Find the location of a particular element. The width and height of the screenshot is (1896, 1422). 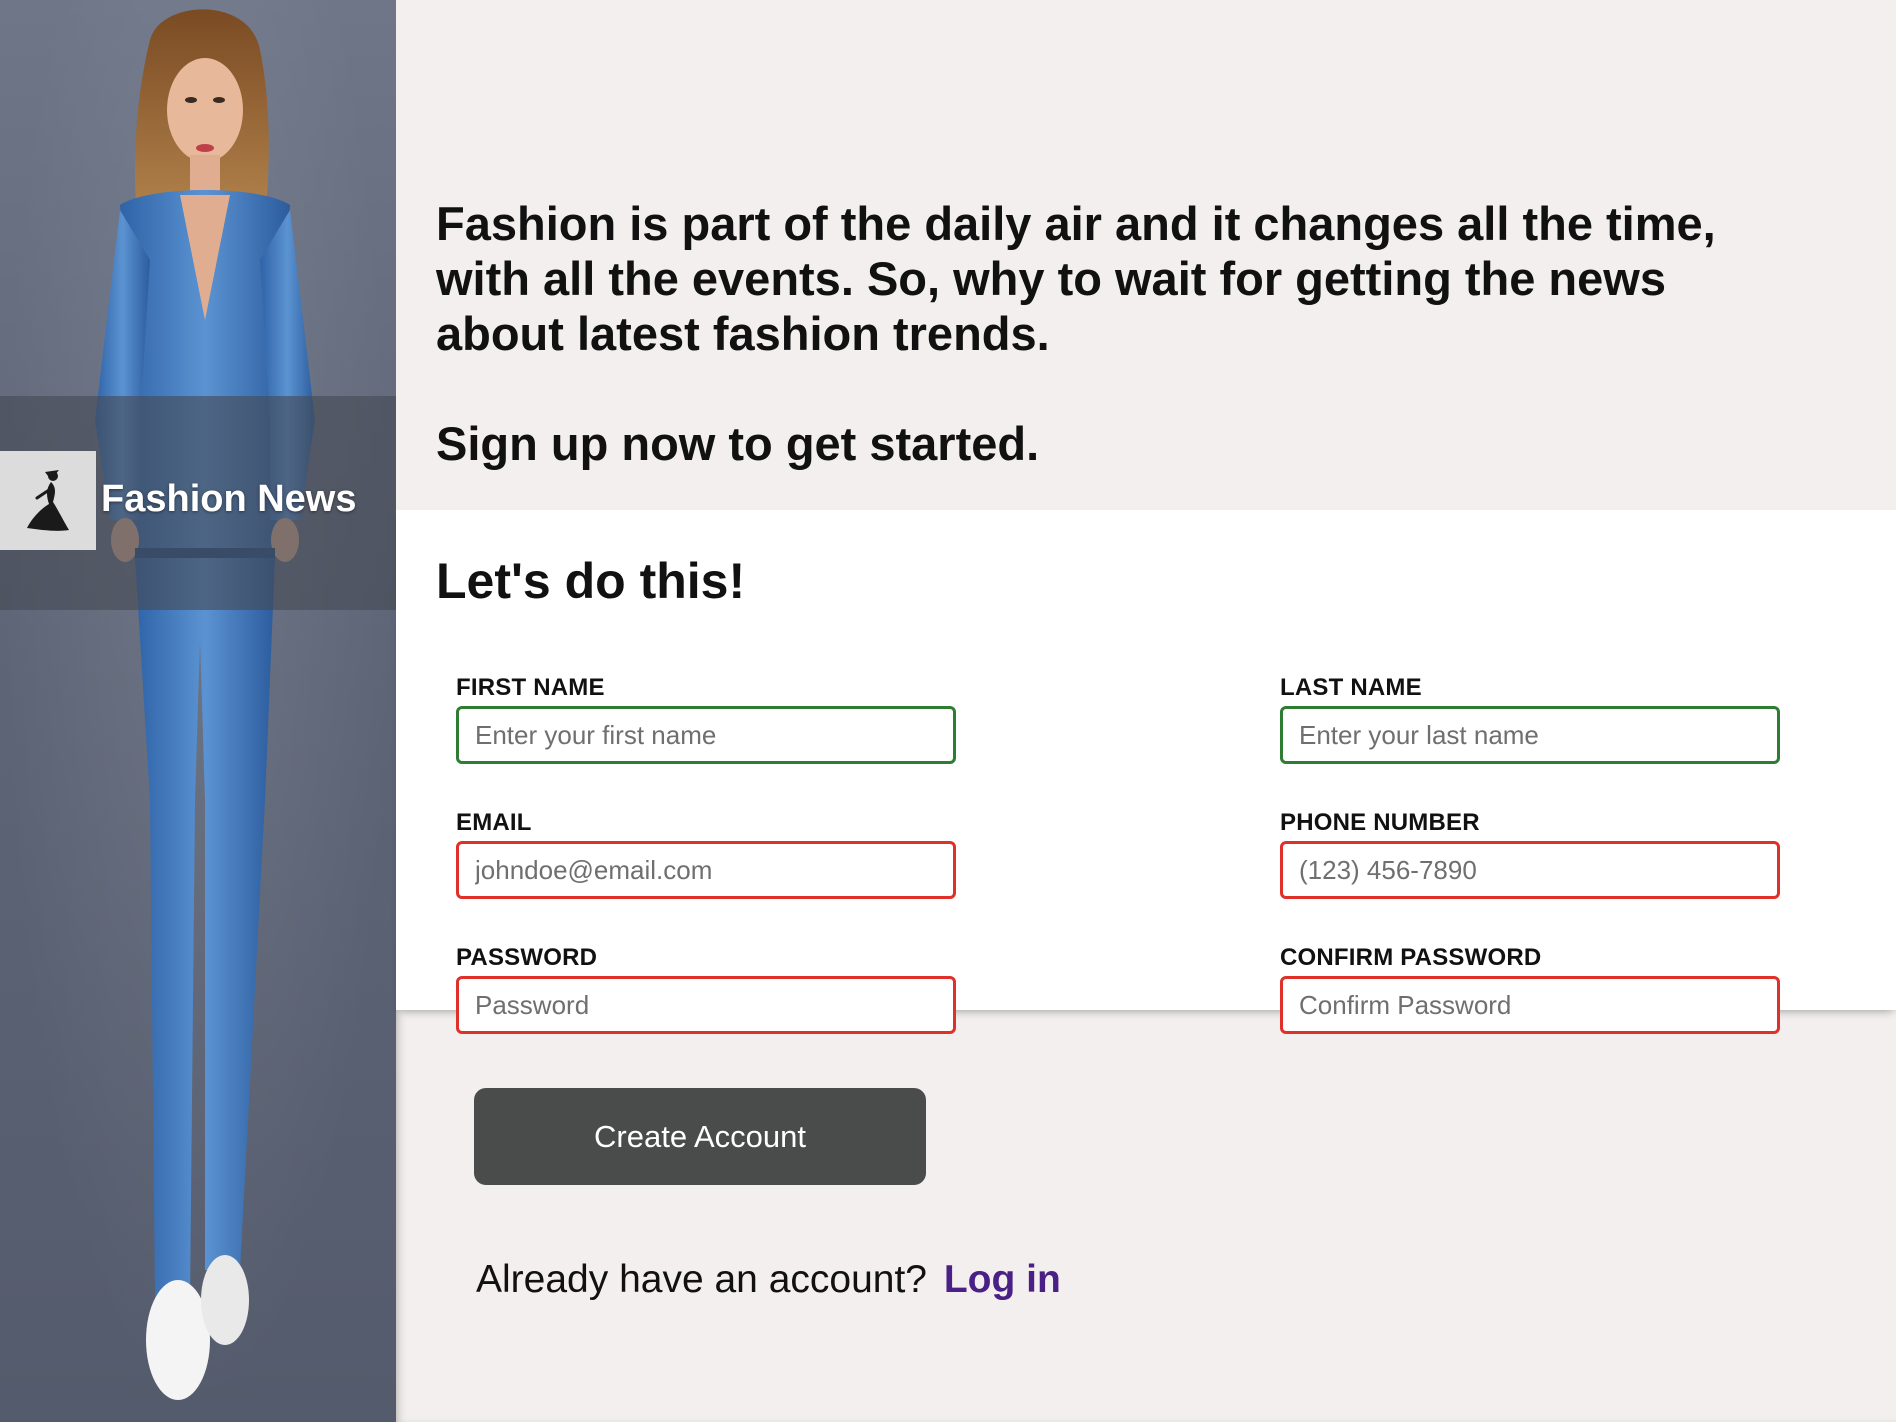

last-name-label: LAST NAME is located at coordinates (1351, 687).